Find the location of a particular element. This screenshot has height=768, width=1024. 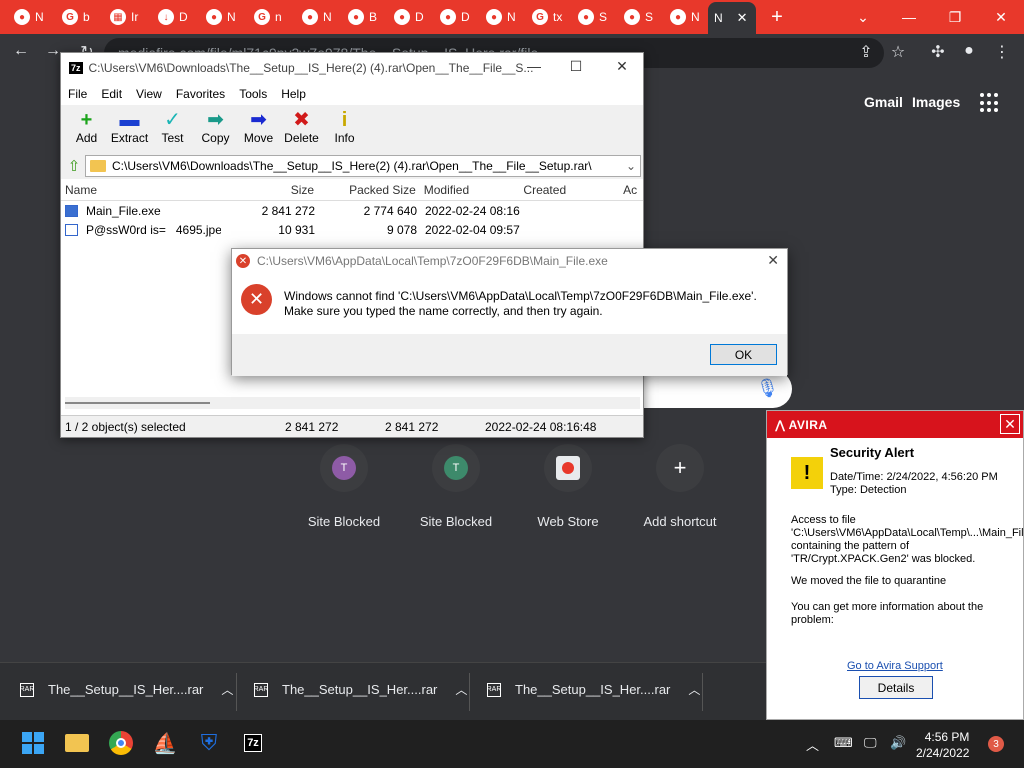

column-name: Name is located at coordinates (140, 190).